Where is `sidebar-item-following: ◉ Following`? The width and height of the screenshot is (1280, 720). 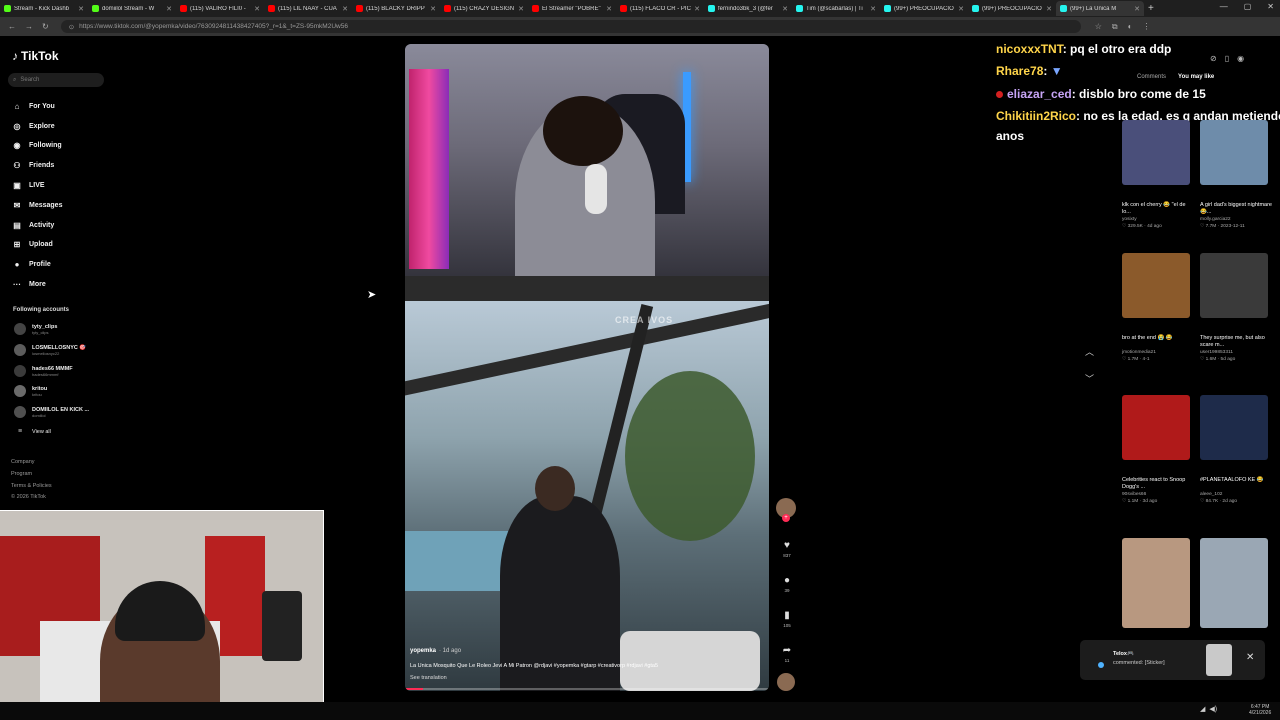 sidebar-item-following: ◉ Following is located at coordinates (37, 145).